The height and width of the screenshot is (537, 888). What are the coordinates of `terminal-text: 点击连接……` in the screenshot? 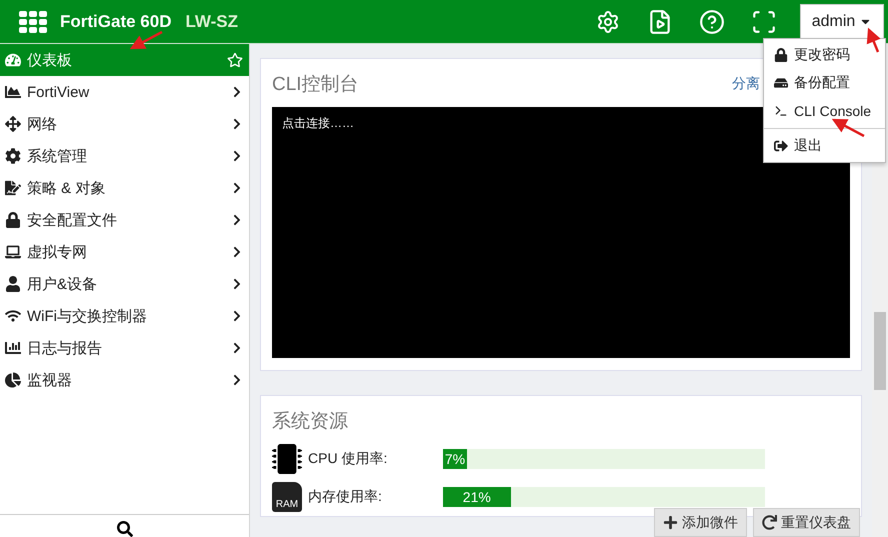 It's located at (318, 123).